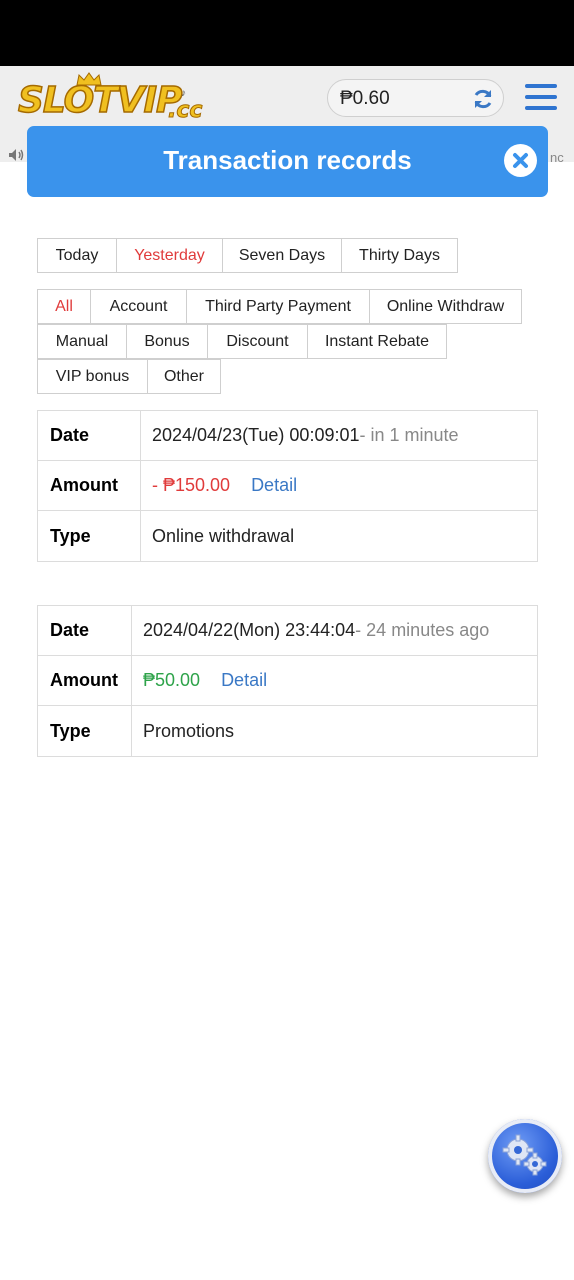 This screenshot has height=1280, width=574. I want to click on tab-today: Today, so click(77, 255).